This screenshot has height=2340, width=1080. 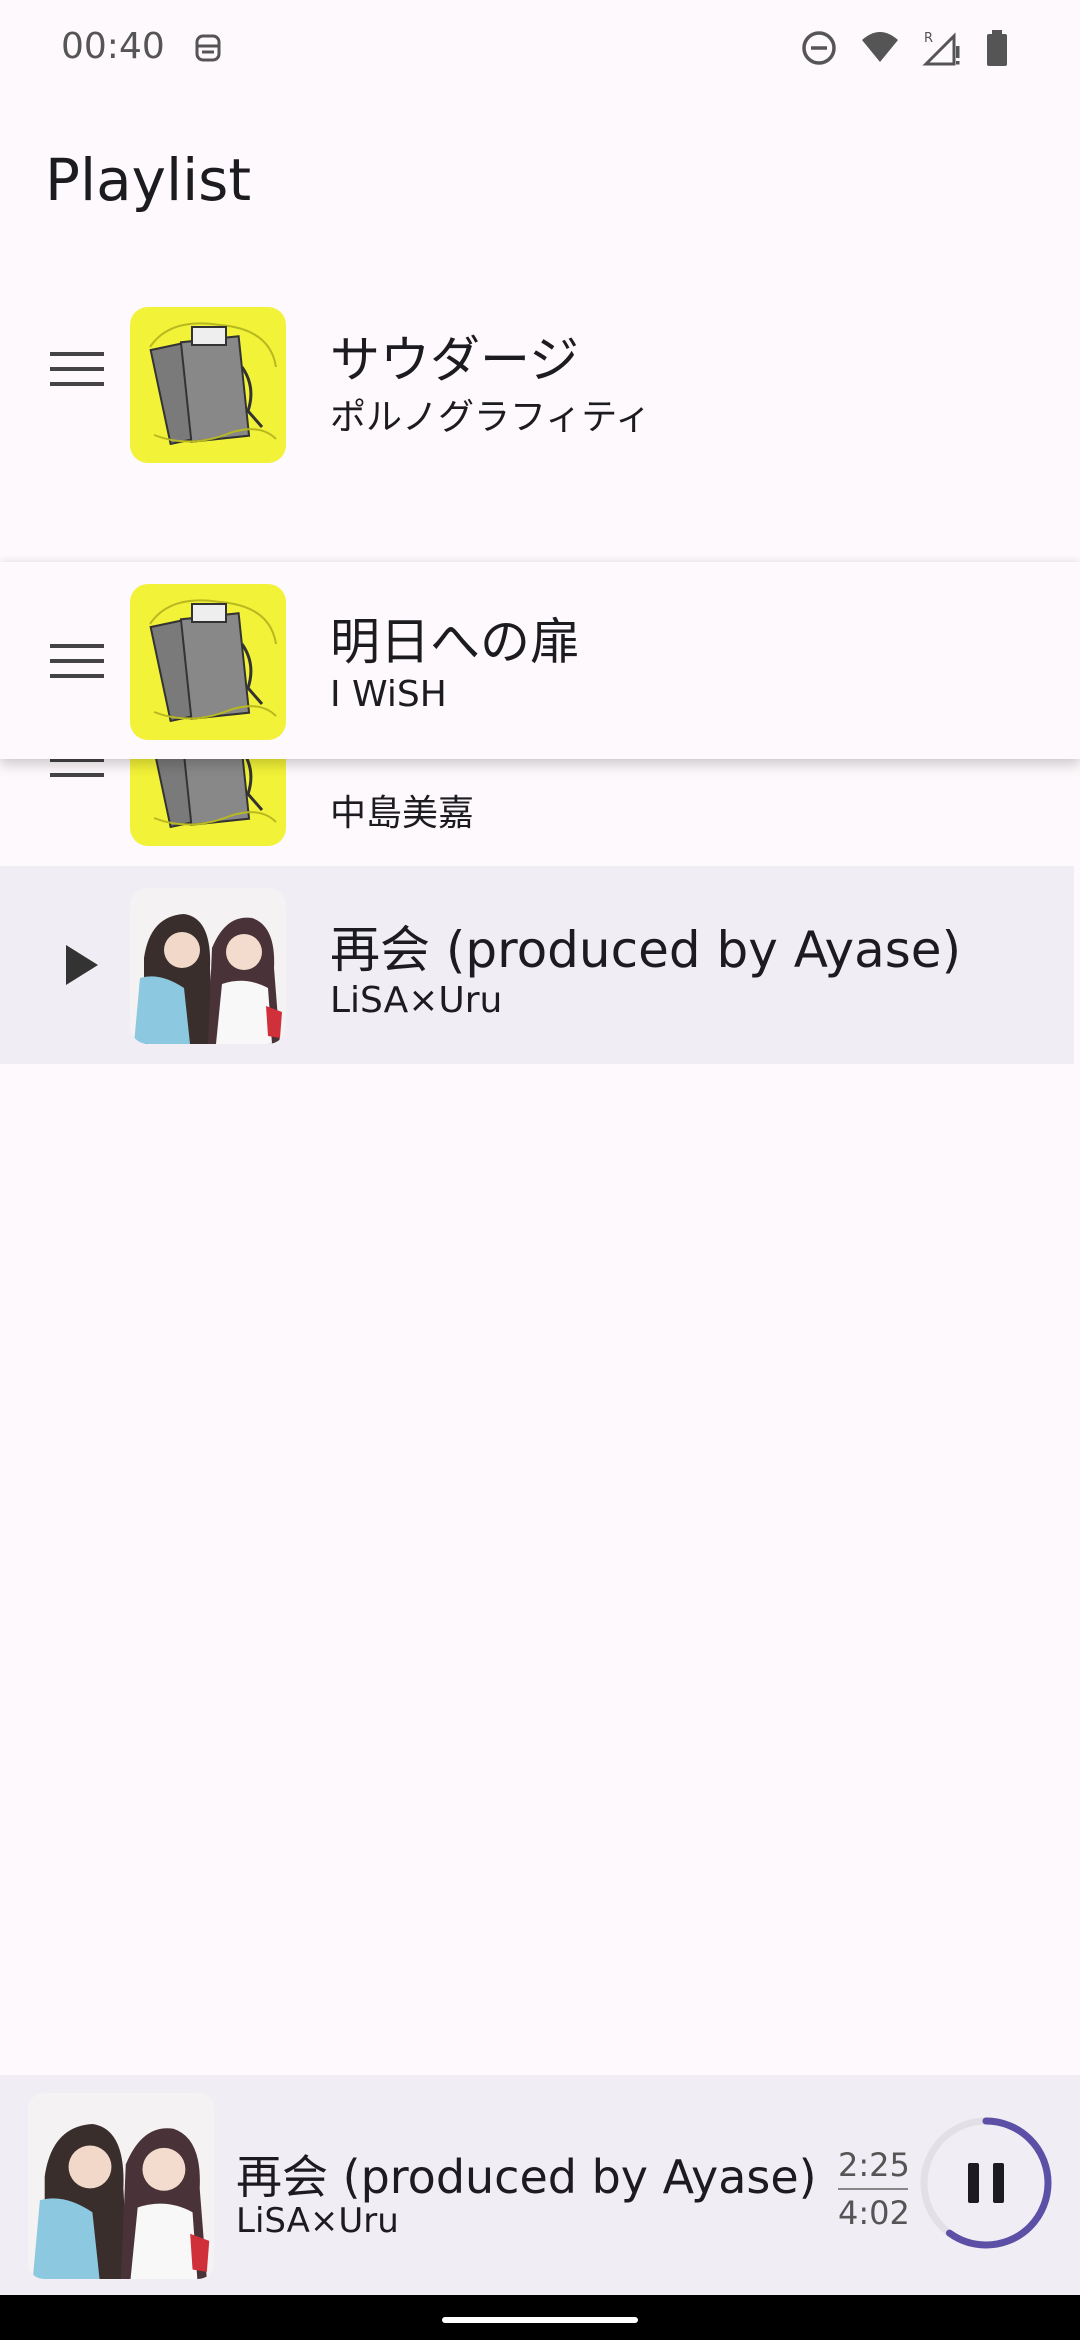 I want to click on playlist-item: サウダージ ポルノグラフィティ, so click(x=540, y=370).